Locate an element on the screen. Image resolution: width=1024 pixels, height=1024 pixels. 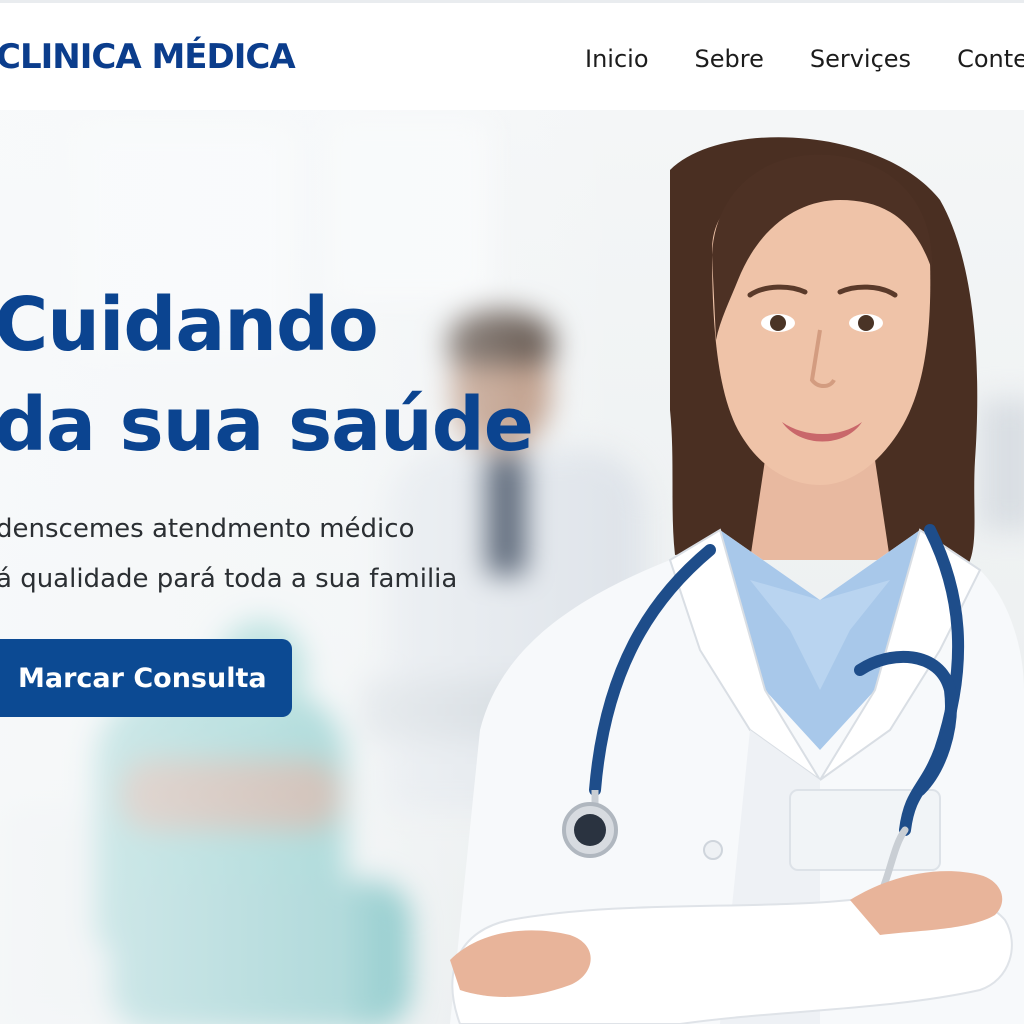
nav-item-sobre: Sebre is located at coordinates (729, 59).